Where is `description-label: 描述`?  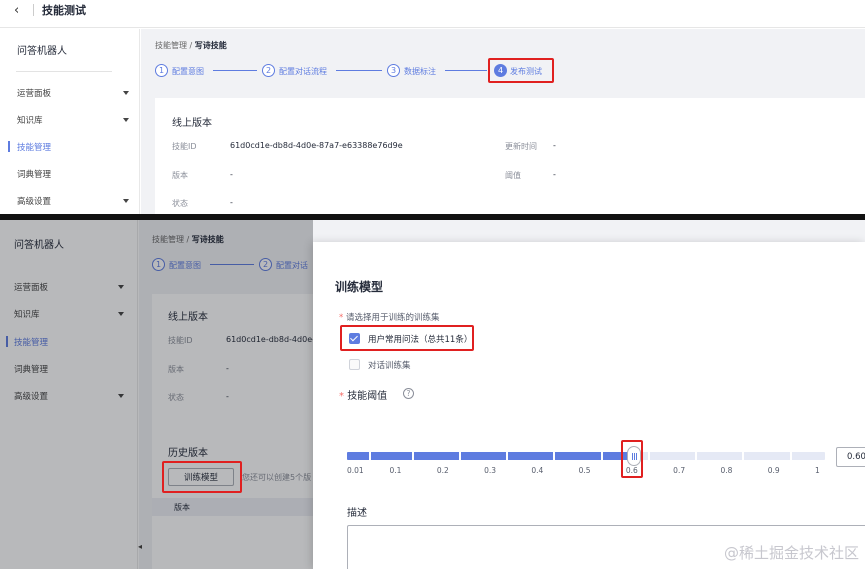 description-label: 描述 is located at coordinates (357, 513).